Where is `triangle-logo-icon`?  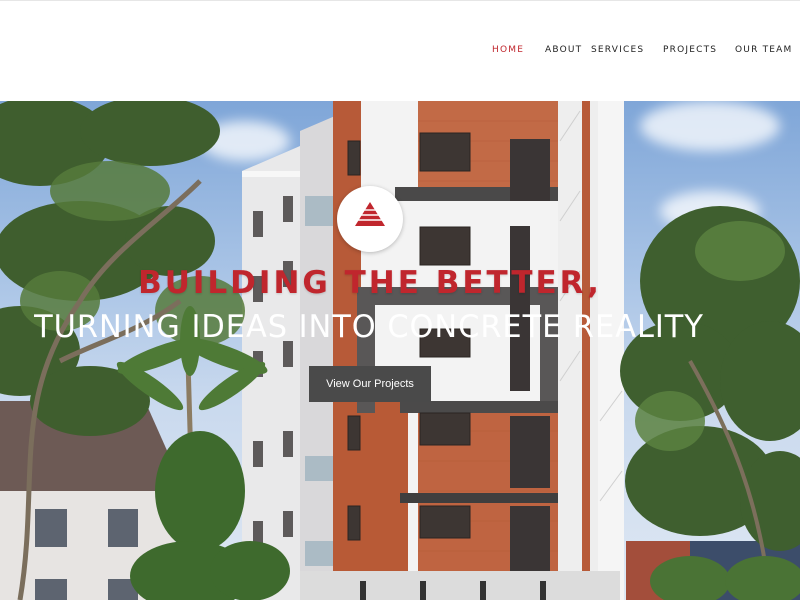
triangle-logo-icon is located at coordinates (370, 214).